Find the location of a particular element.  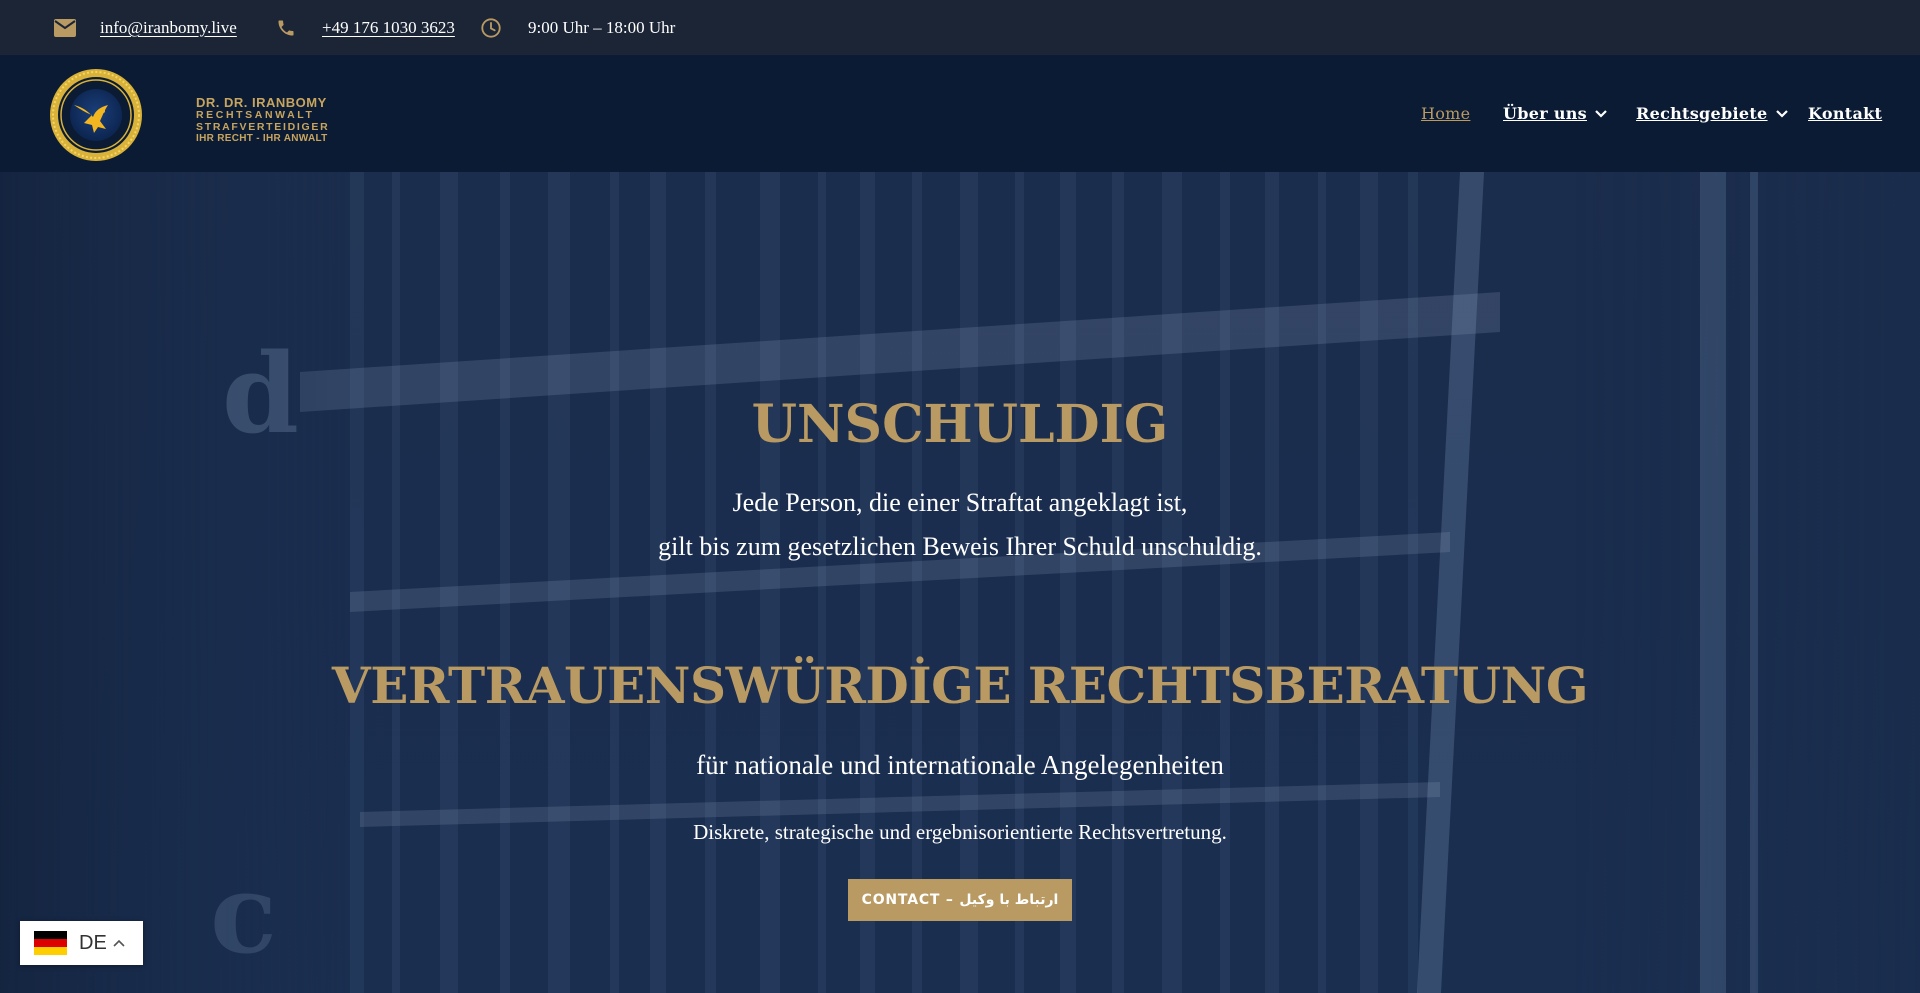

hours-text: 9:00 Uhr – 18:00 Uhr is located at coordinates (602, 27).